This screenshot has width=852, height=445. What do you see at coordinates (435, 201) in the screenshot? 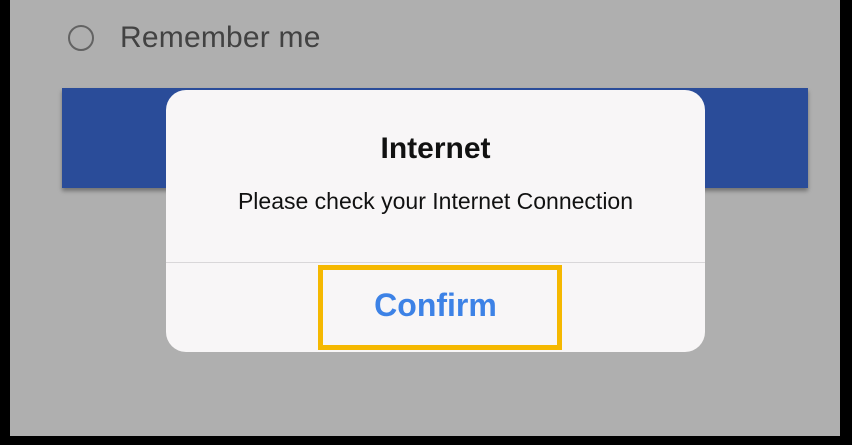
I see `alert-message: Please check your Internet Connection` at bounding box center [435, 201].